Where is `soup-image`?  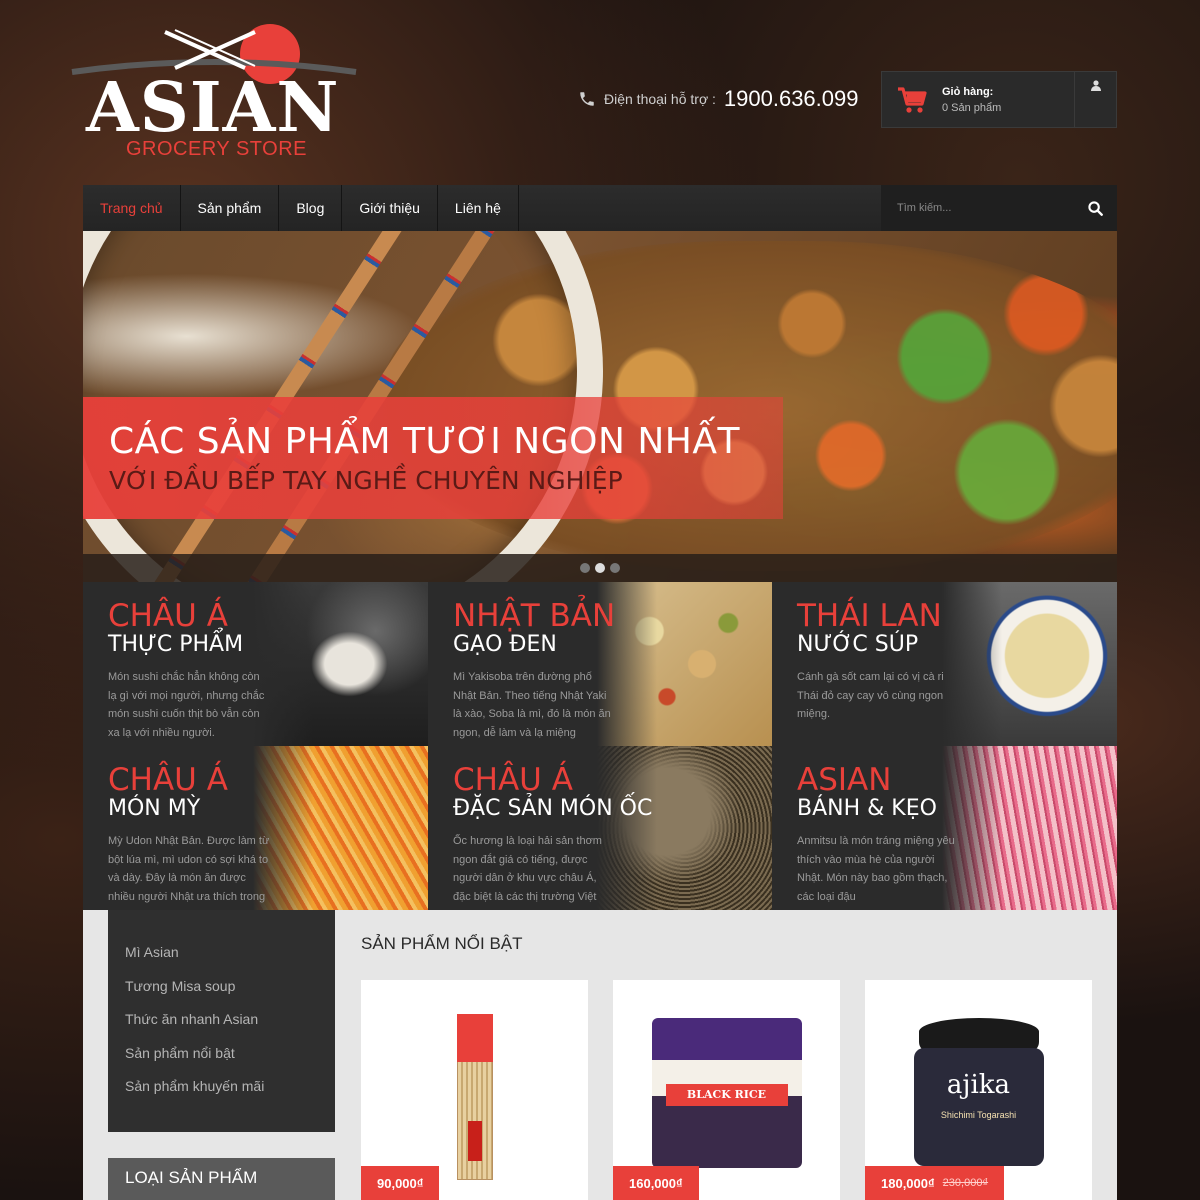
soup-image is located at coordinates (1029, 664).